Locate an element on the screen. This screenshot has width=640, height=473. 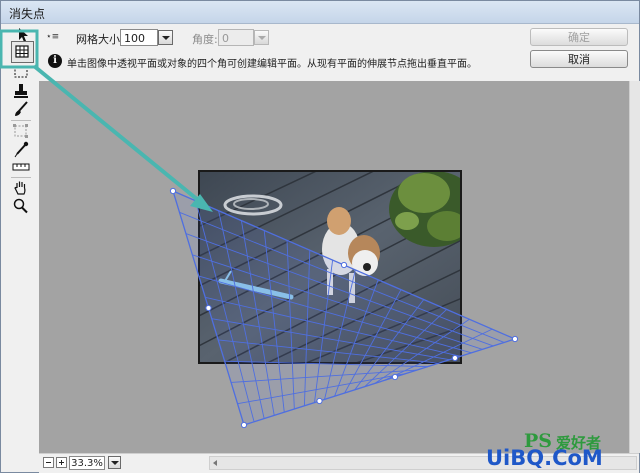
tool-highlight-box is located at coordinates (19, 49).